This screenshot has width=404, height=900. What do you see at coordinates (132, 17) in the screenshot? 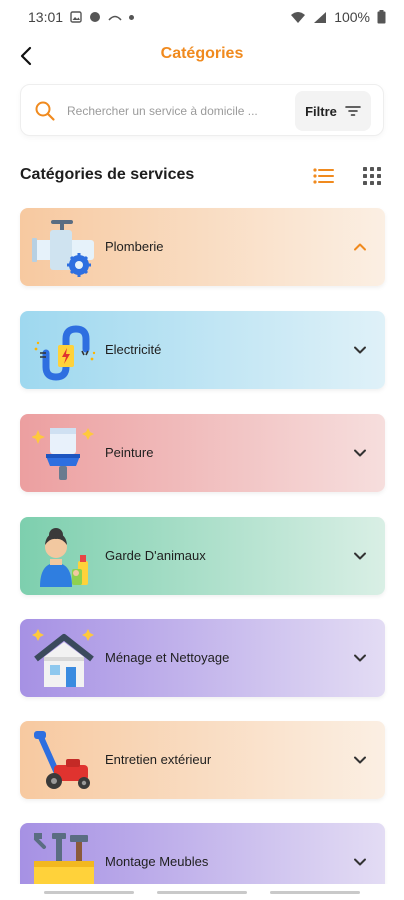
I see `notification-dot` at bounding box center [132, 17].